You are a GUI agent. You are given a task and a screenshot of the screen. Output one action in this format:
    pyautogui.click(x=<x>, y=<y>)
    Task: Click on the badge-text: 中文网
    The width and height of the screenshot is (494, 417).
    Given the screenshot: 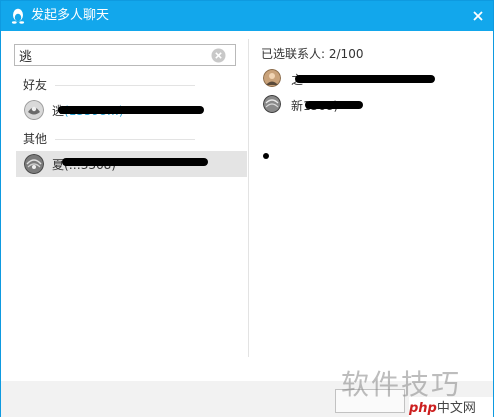 What is the action you would take?
    pyautogui.click(x=456, y=408)
    